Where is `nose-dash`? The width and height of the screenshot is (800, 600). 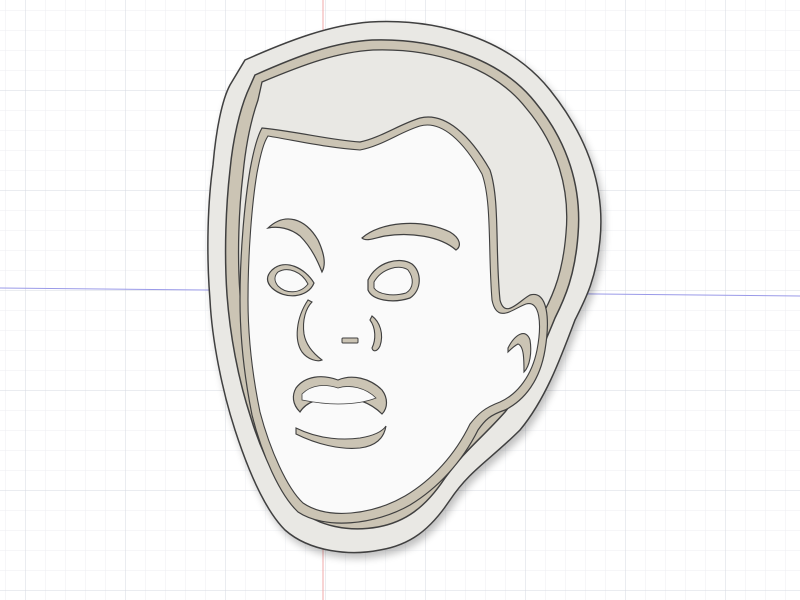
nose-dash is located at coordinates (350, 340).